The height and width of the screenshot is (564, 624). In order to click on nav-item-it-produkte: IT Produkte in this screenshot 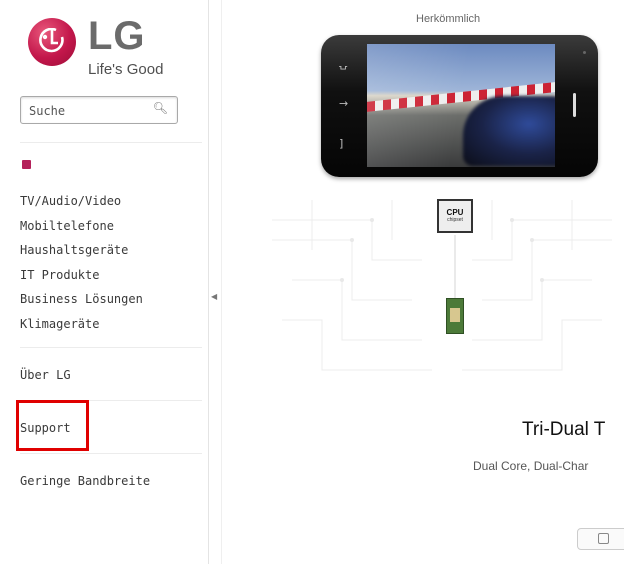, I will do `click(81, 279)`.